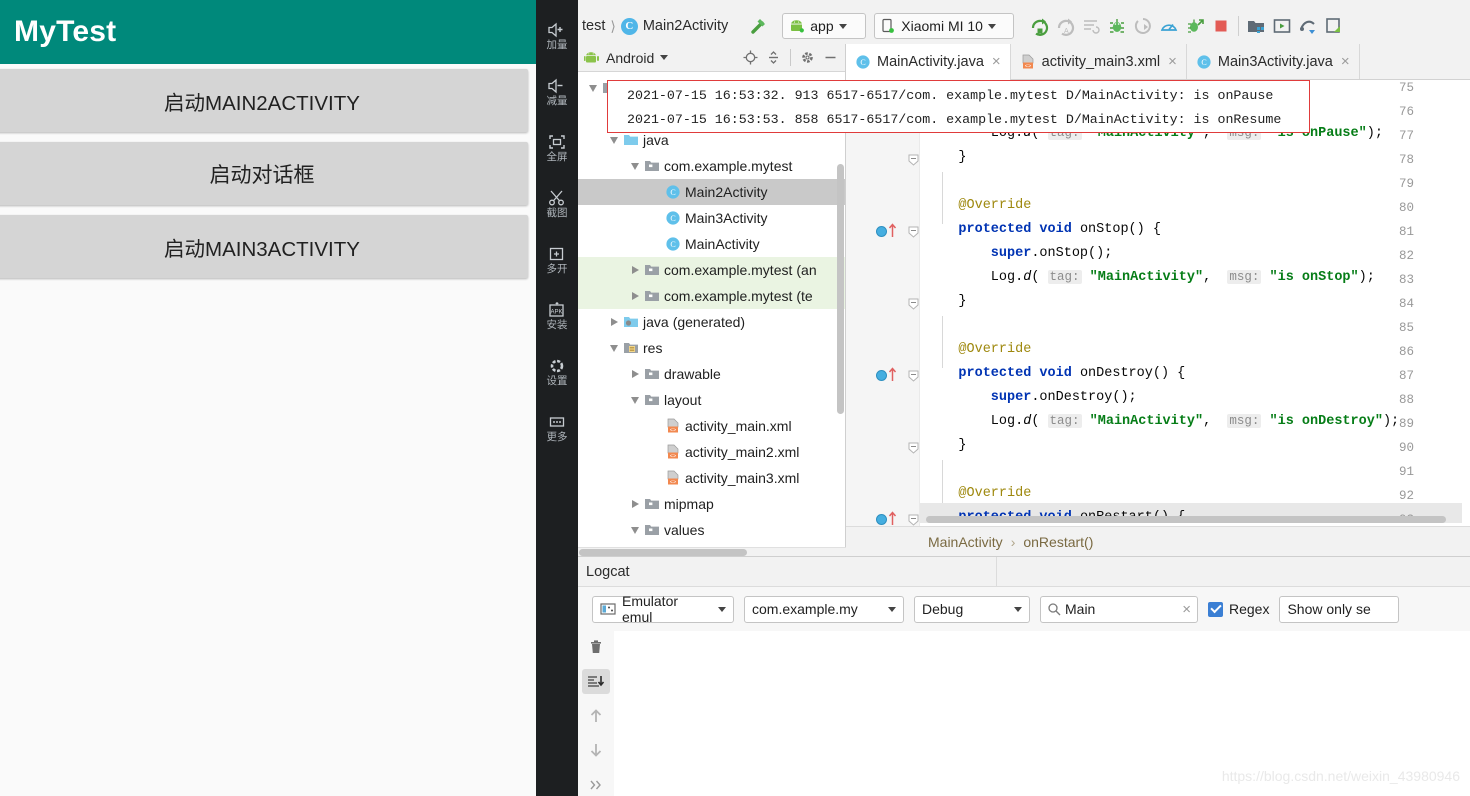  Describe the element at coordinates (264, 100) in the screenshot. I see `start-main2activity-button: 启动MAIN2ACTIVITY` at that location.